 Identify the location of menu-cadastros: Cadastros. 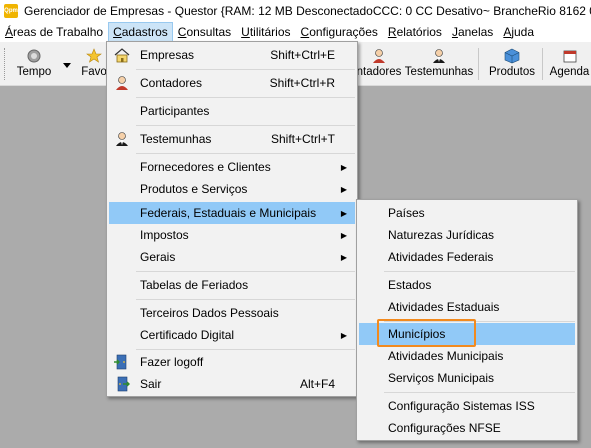
(140, 32).